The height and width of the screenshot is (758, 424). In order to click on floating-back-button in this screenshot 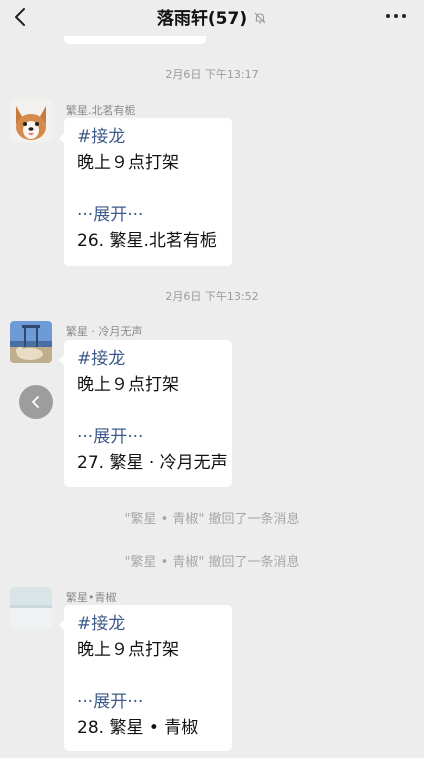, I will do `click(36, 402)`.